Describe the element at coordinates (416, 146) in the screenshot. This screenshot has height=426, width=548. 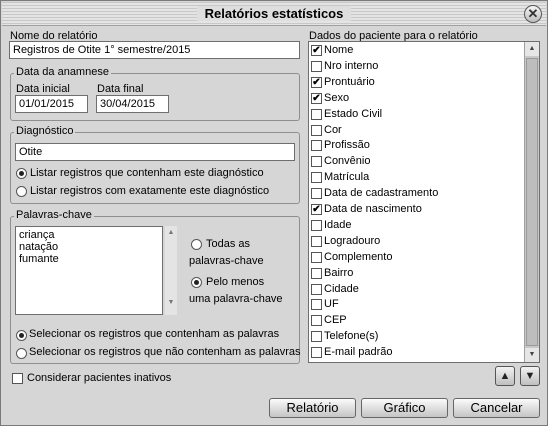
I see `patient-field-item: Profissão` at that location.